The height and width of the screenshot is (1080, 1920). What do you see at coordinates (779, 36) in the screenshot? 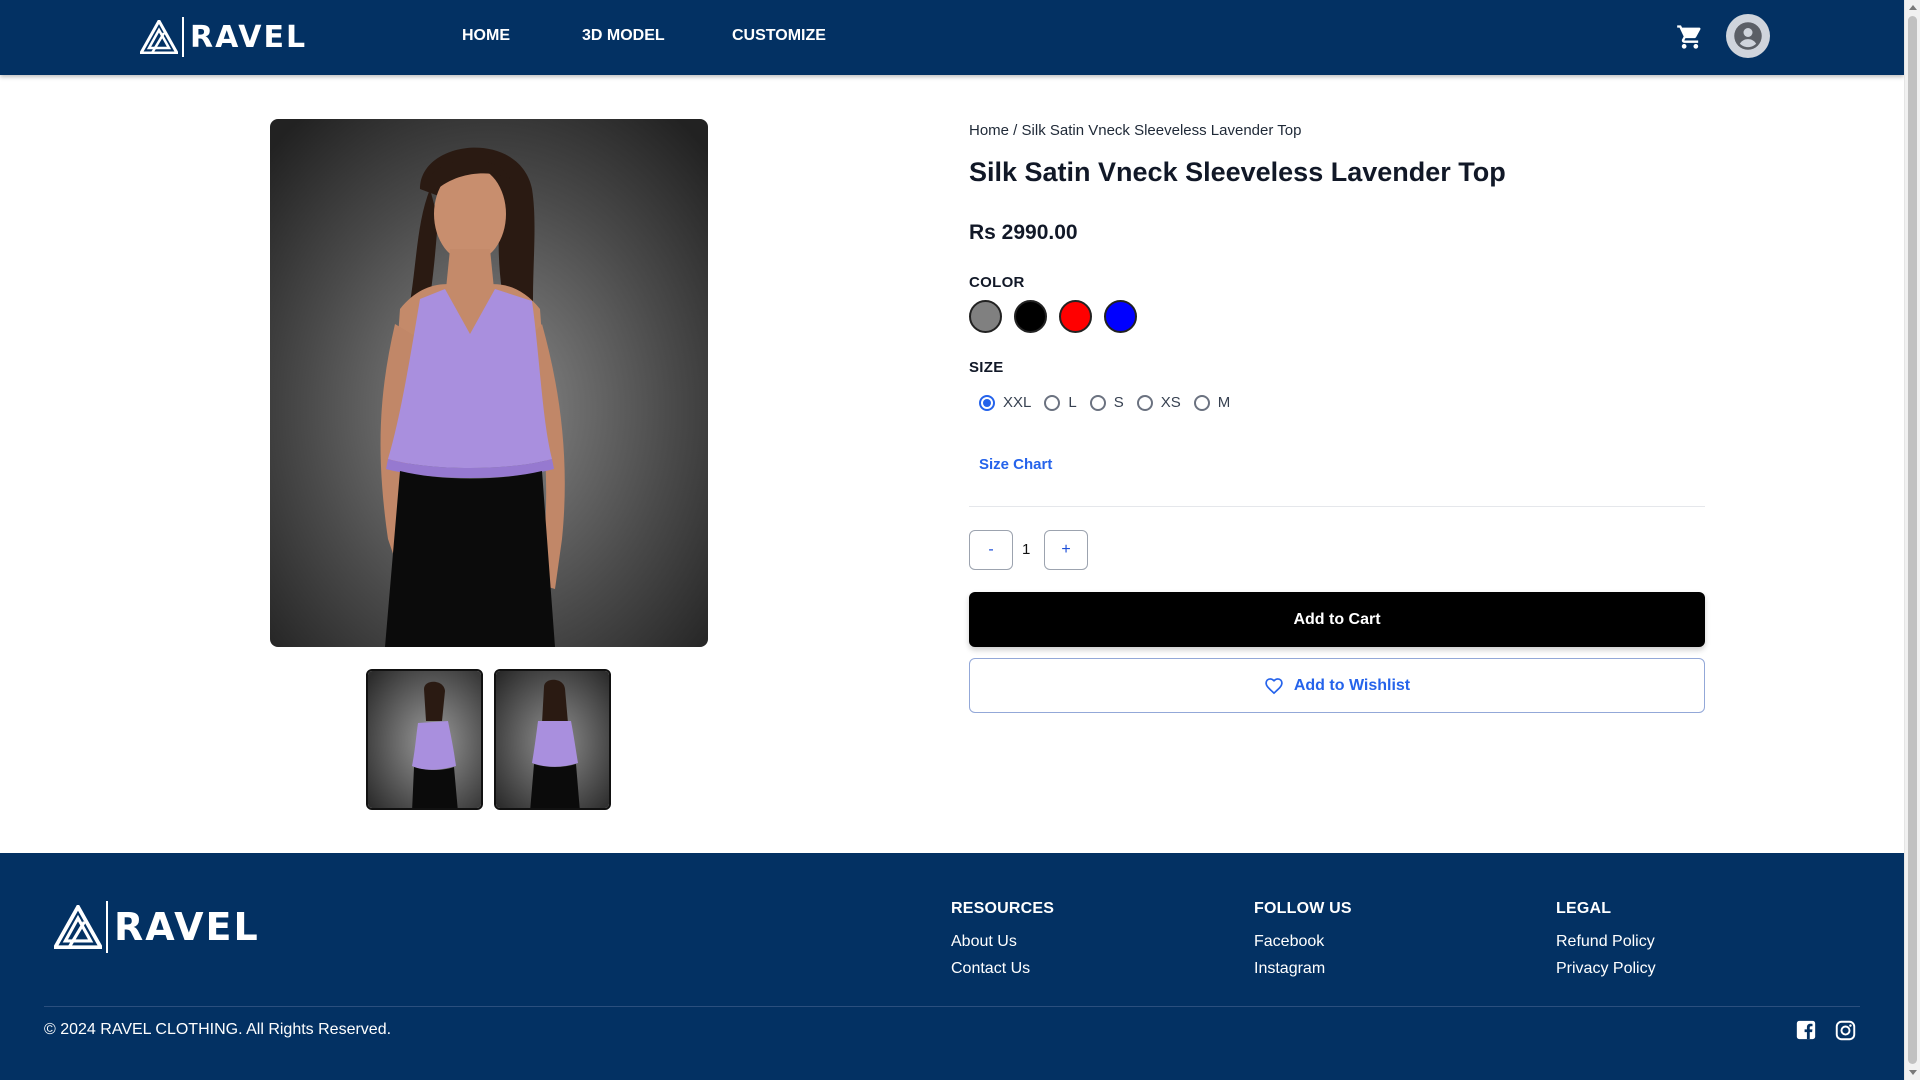
I see `nav-customize: CUSTOMIZE` at bounding box center [779, 36].